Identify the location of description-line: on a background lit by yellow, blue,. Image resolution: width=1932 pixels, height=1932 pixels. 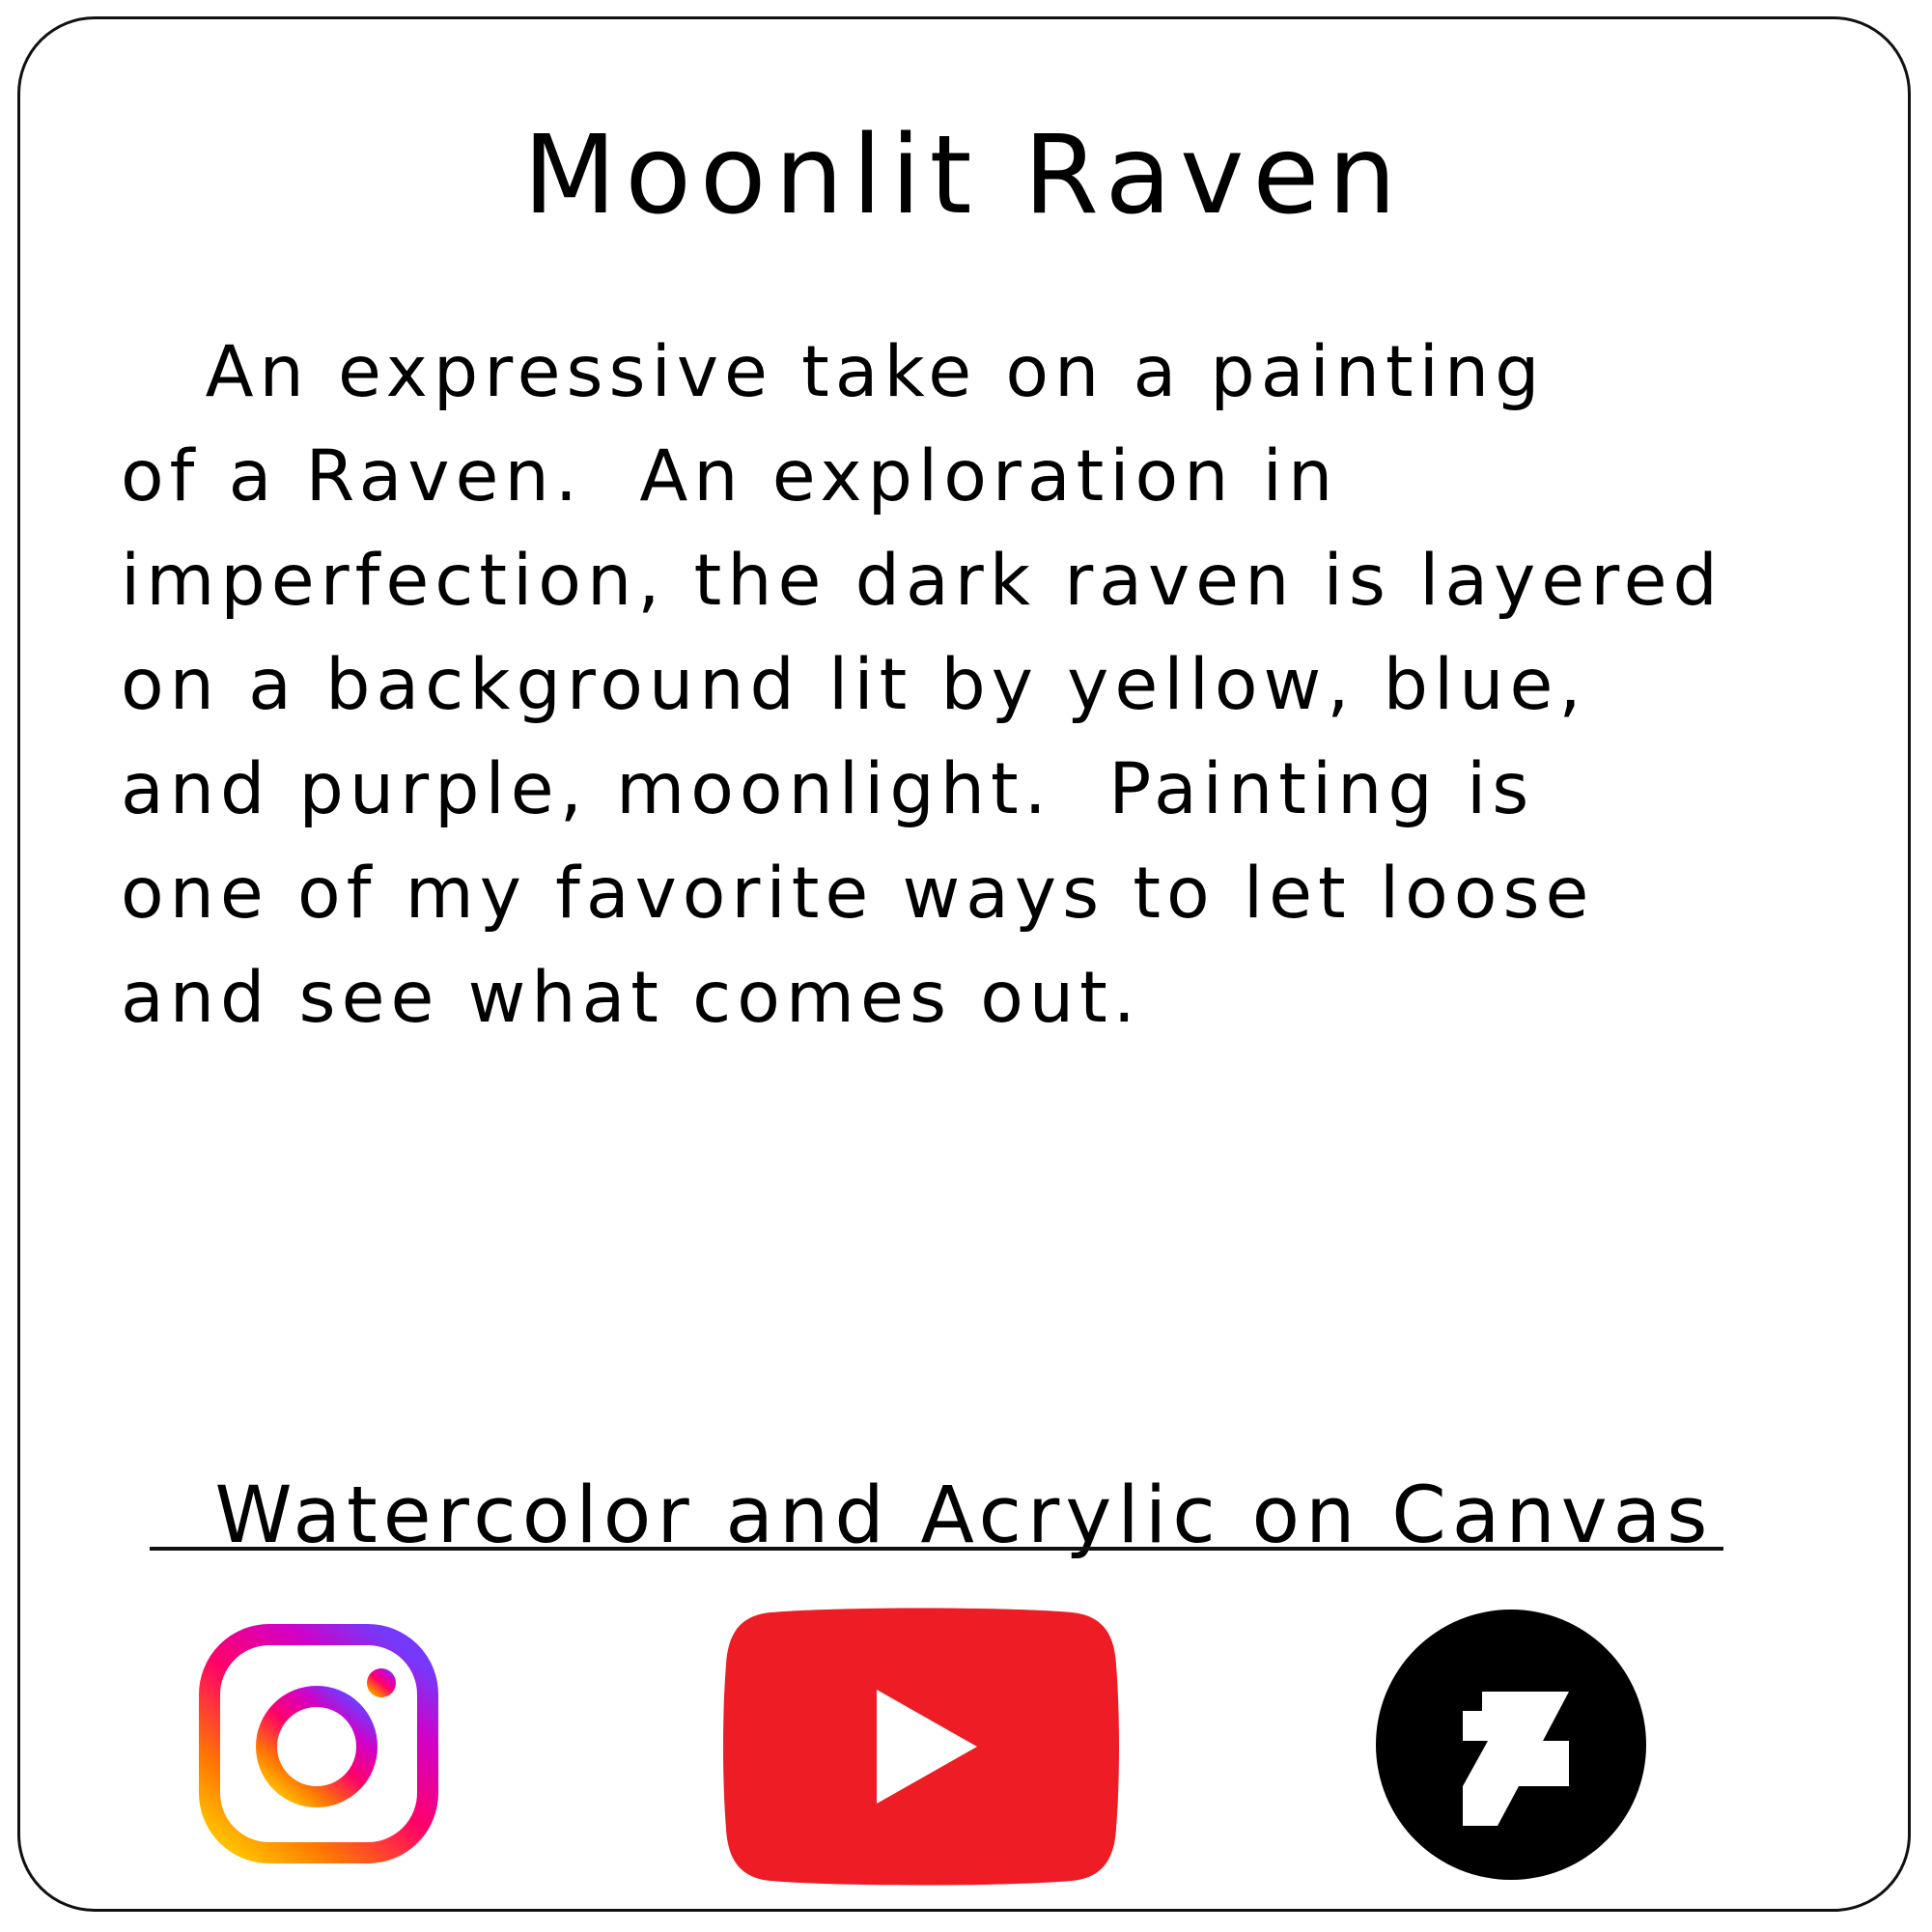
(854, 685).